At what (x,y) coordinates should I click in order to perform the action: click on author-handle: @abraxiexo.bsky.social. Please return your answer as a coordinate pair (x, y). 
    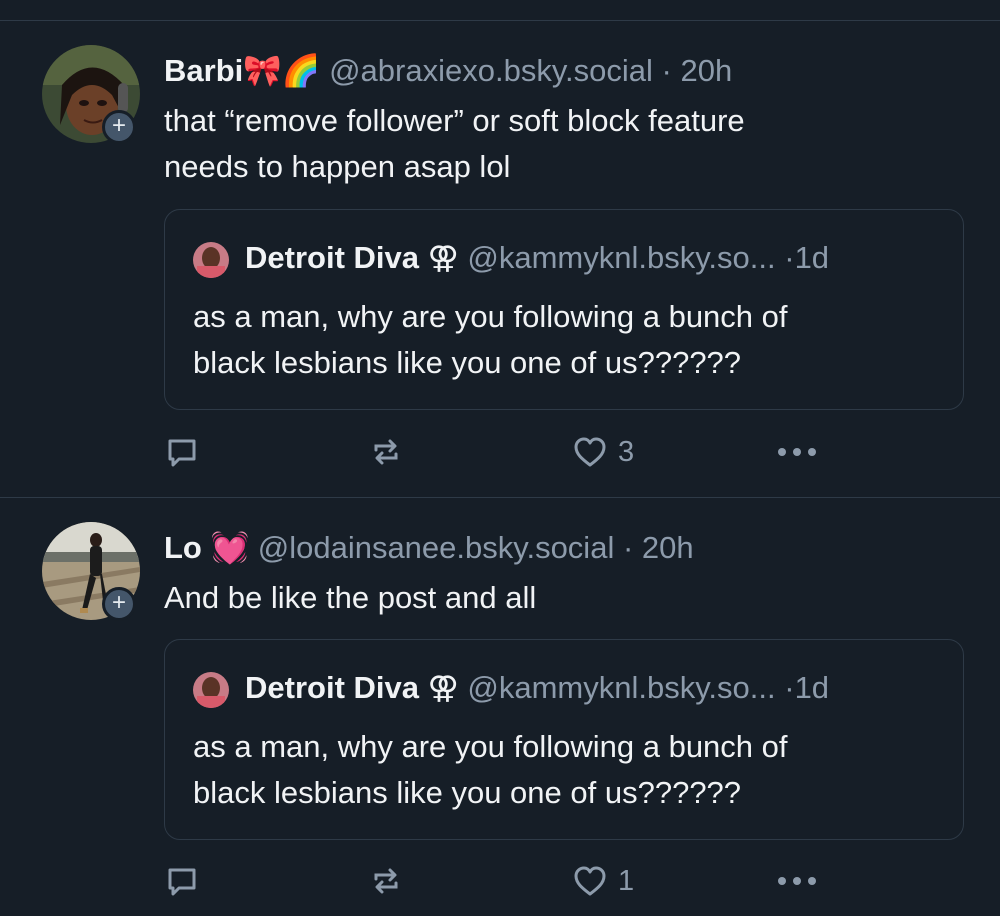
    Looking at the image, I should click on (491, 70).